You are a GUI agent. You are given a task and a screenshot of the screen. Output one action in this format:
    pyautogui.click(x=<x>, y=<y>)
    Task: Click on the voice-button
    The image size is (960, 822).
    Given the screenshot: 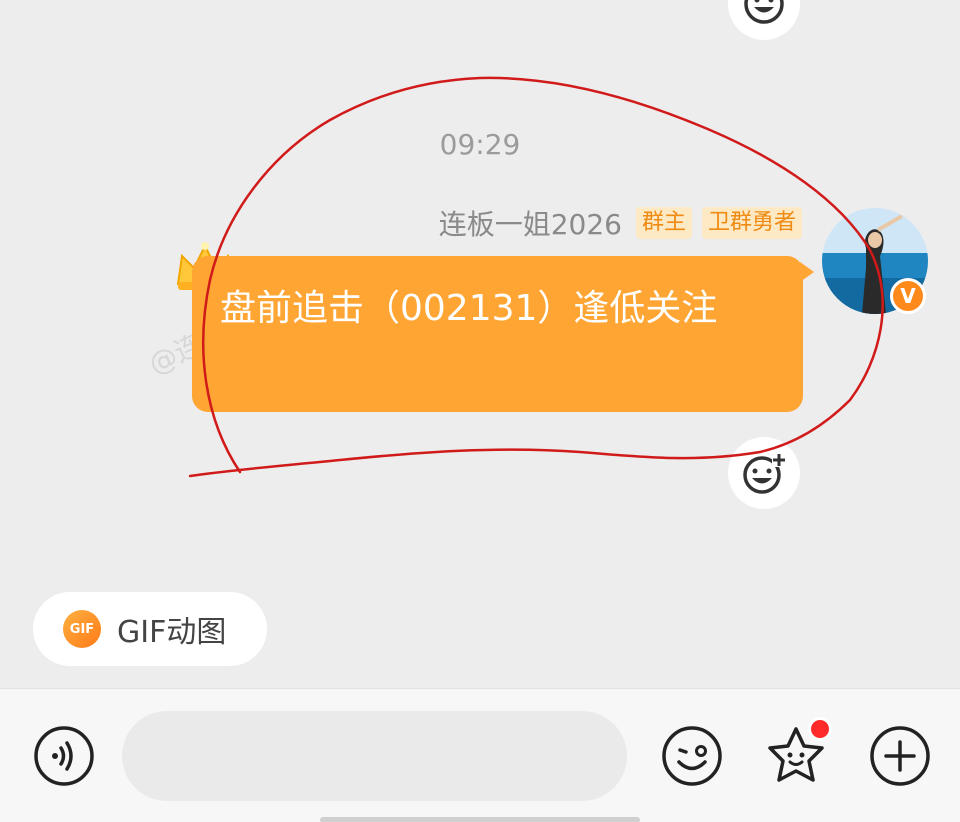 What is the action you would take?
    pyautogui.click(x=64, y=756)
    